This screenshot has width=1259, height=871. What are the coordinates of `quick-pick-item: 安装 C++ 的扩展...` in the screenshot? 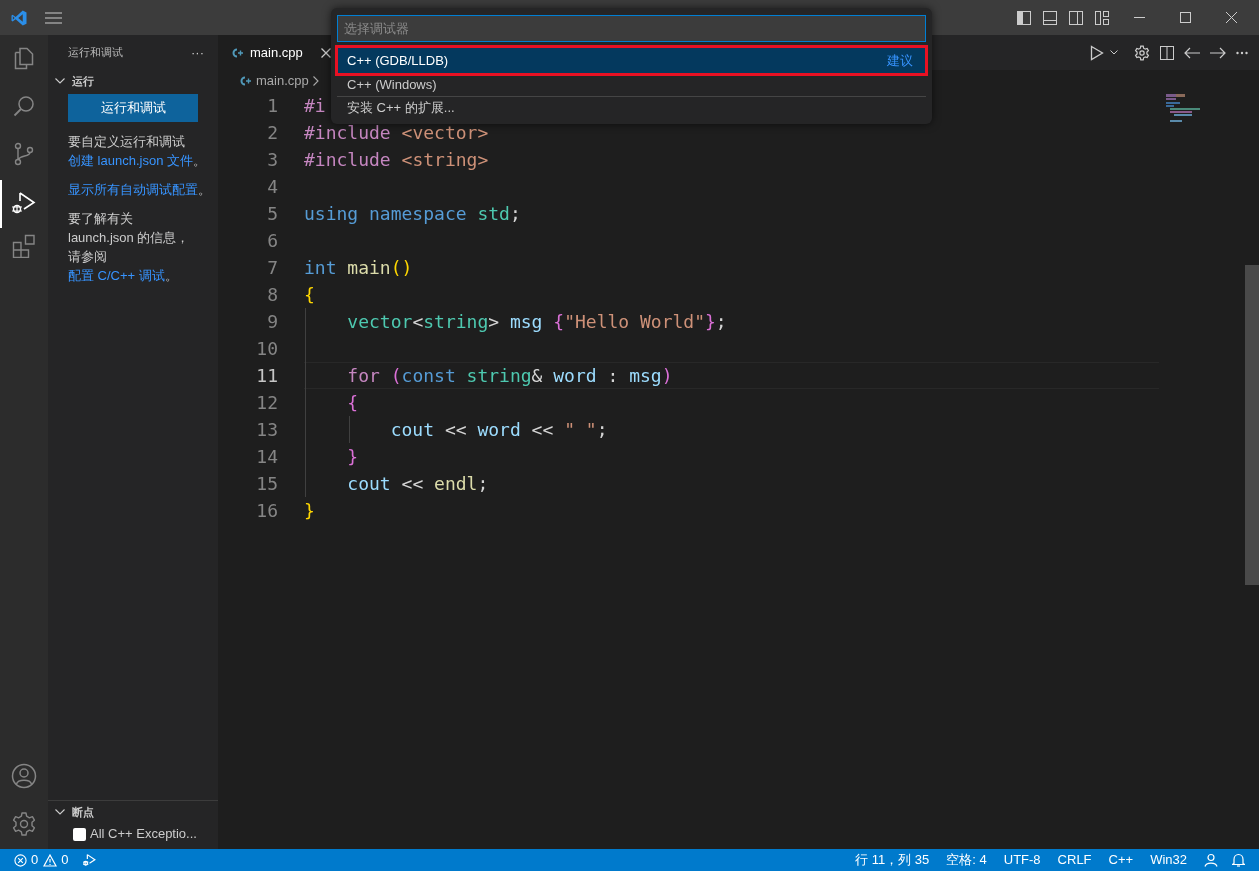 It's located at (631, 107).